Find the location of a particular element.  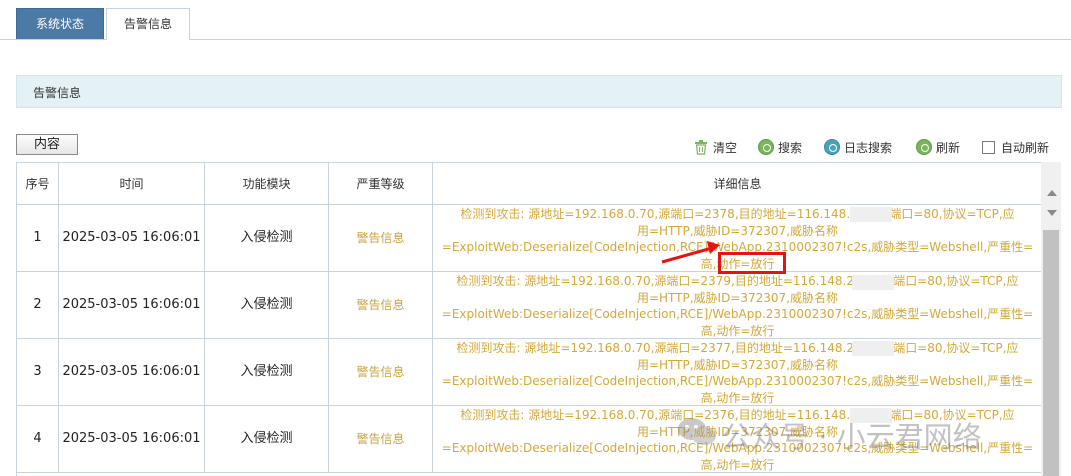

refresh-label: 刷新 is located at coordinates (948, 147).